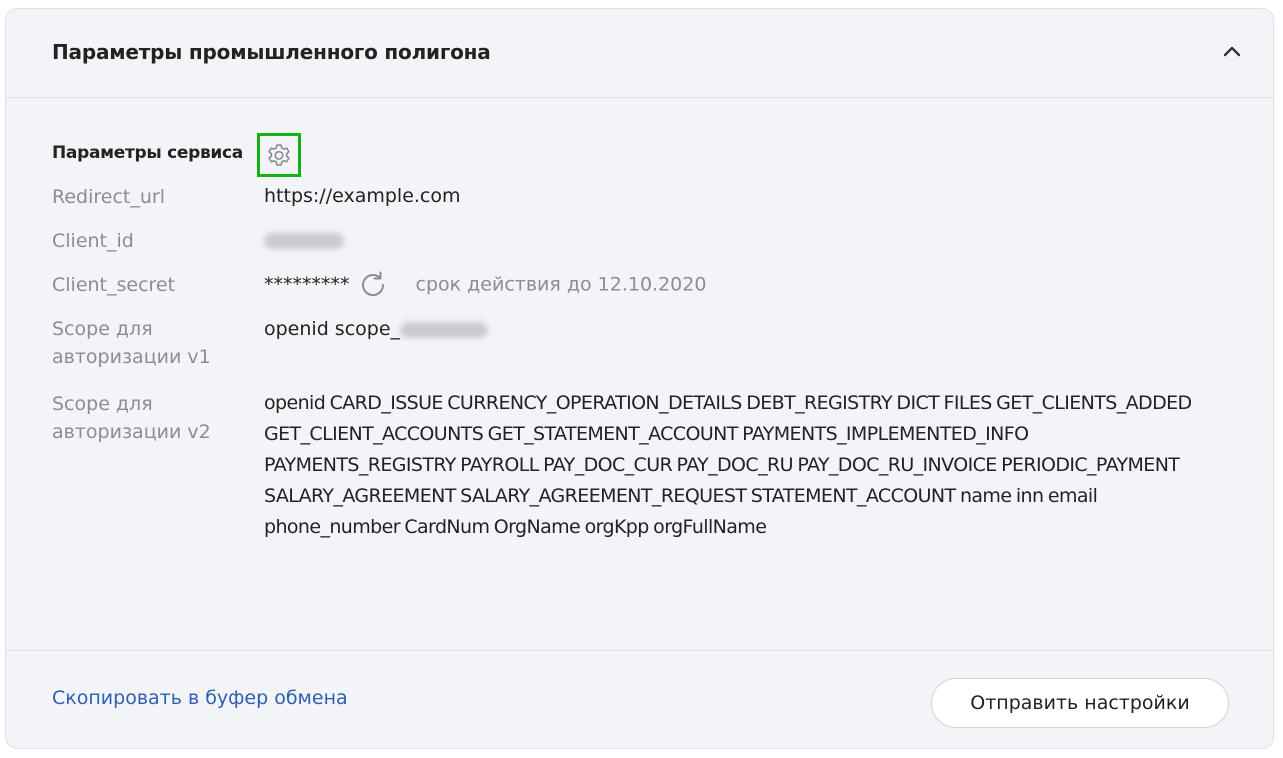 The image size is (1283, 758). I want to click on client-secret-value: ********* срок действия до 12.10.2020, so click(485, 285).